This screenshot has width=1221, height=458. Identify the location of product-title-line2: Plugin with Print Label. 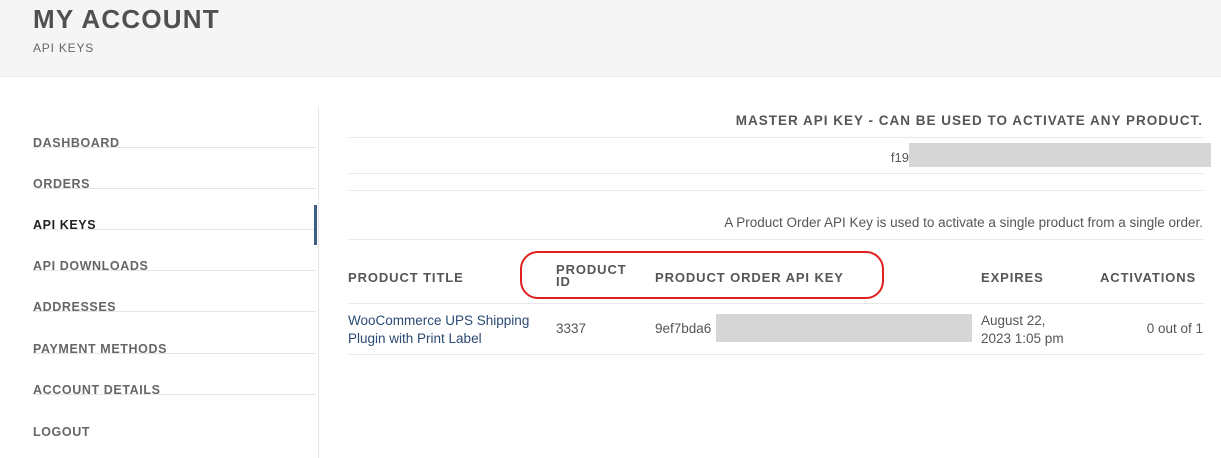
(448, 339).